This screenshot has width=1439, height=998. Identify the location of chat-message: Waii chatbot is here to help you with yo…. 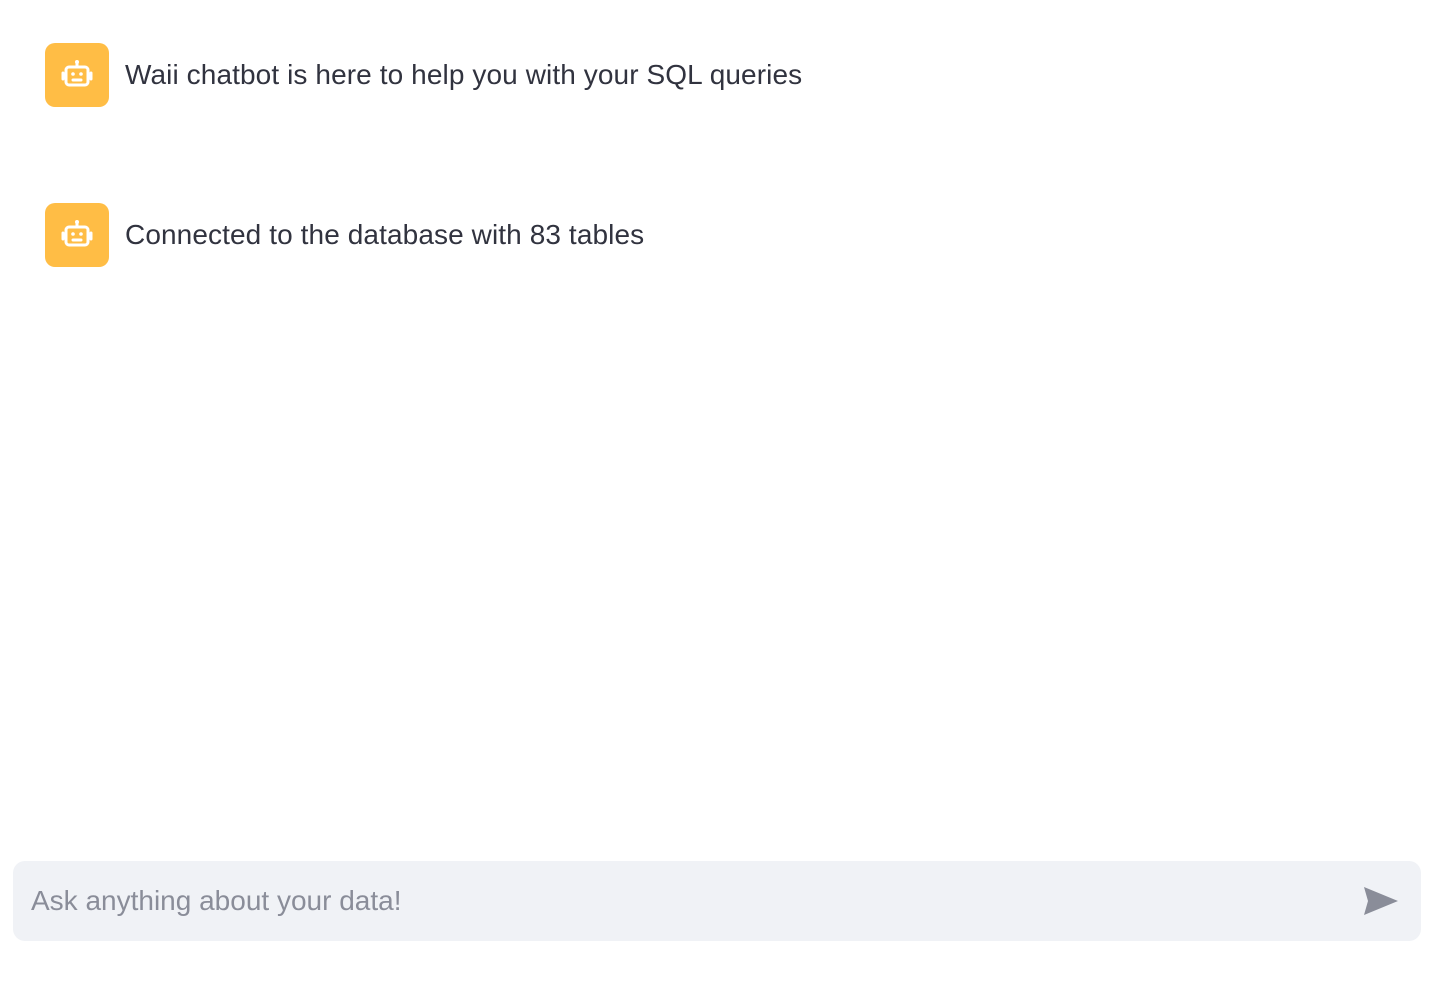
(720, 75).